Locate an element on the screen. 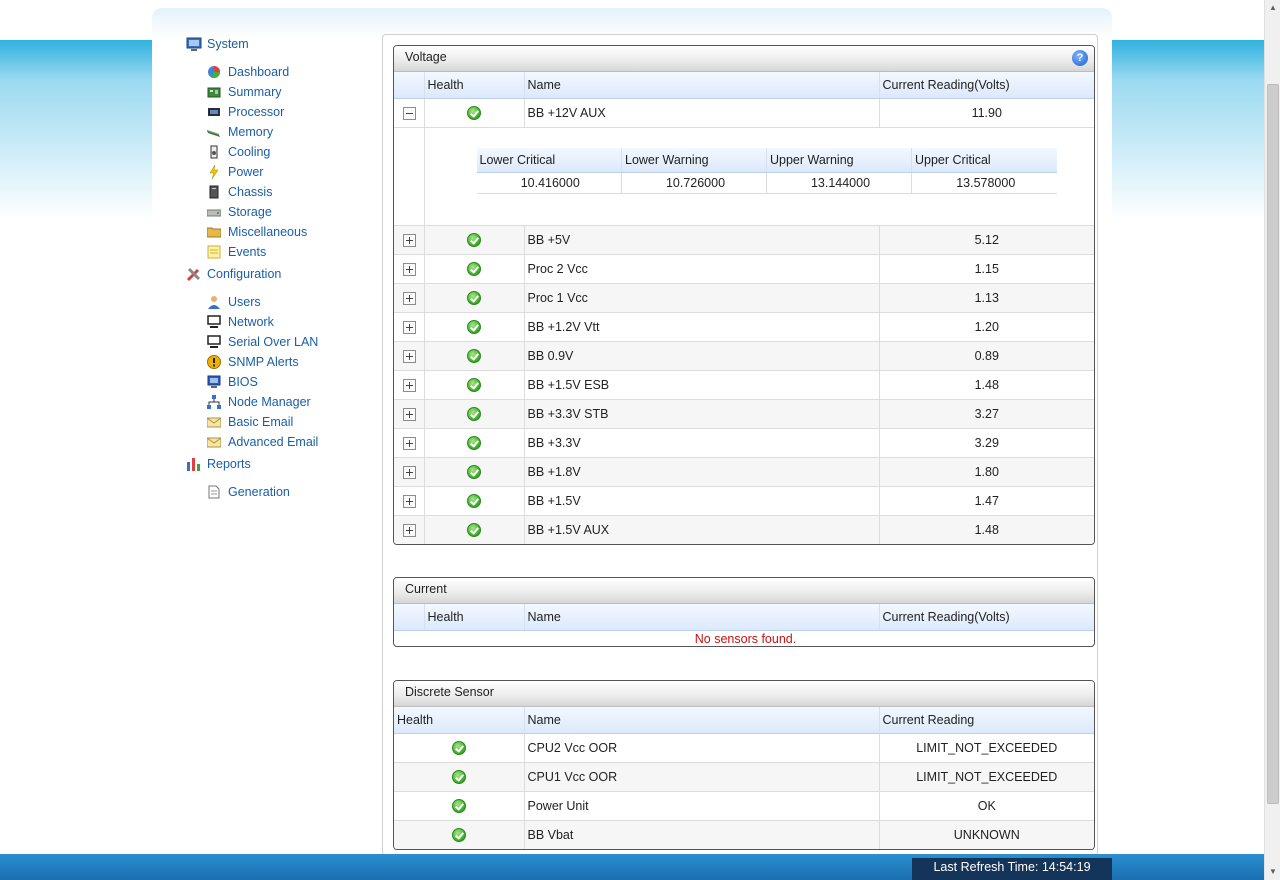 Image resolution: width=1280 pixels, height=880 pixels. scroll-thumb is located at coordinates (1273, 444).